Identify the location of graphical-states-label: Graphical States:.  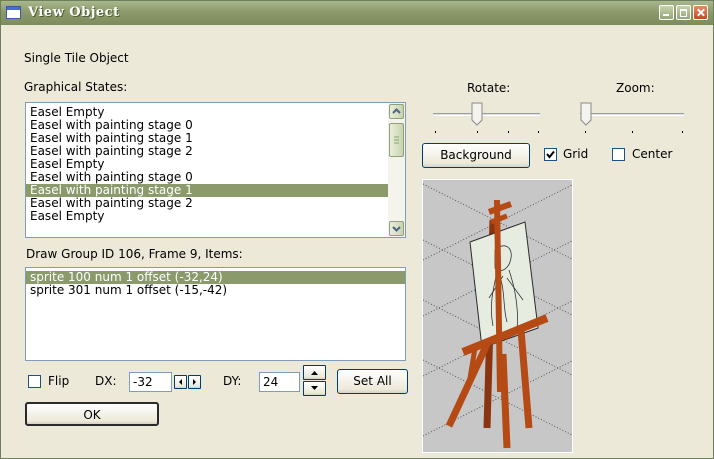
(76, 87).